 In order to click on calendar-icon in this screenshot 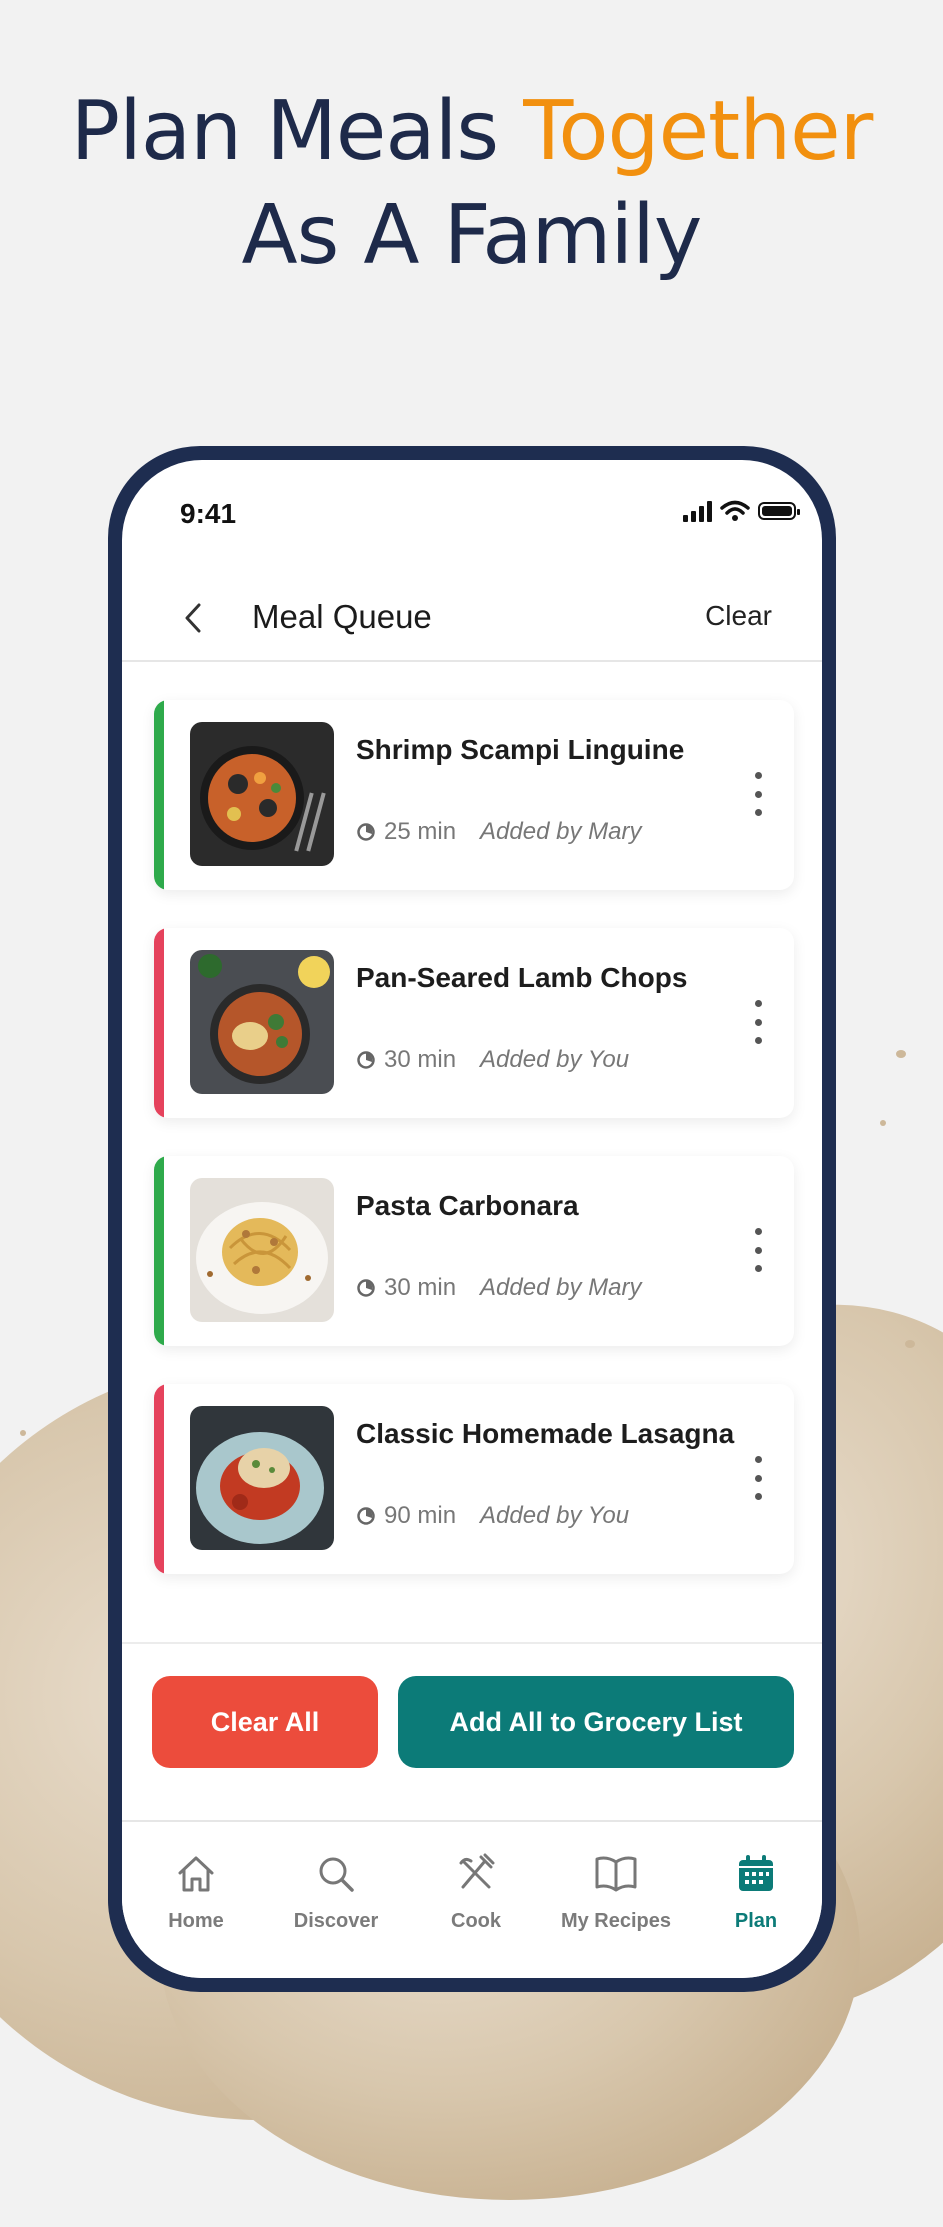, I will do `click(756, 1873)`.